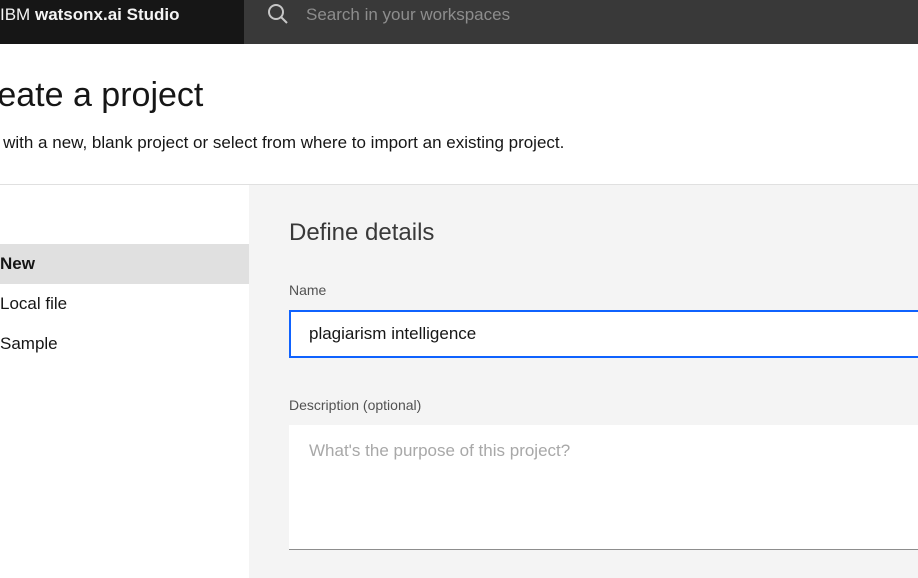 Image resolution: width=918 pixels, height=578 pixels. I want to click on description-label: Description (optional), so click(355, 405).